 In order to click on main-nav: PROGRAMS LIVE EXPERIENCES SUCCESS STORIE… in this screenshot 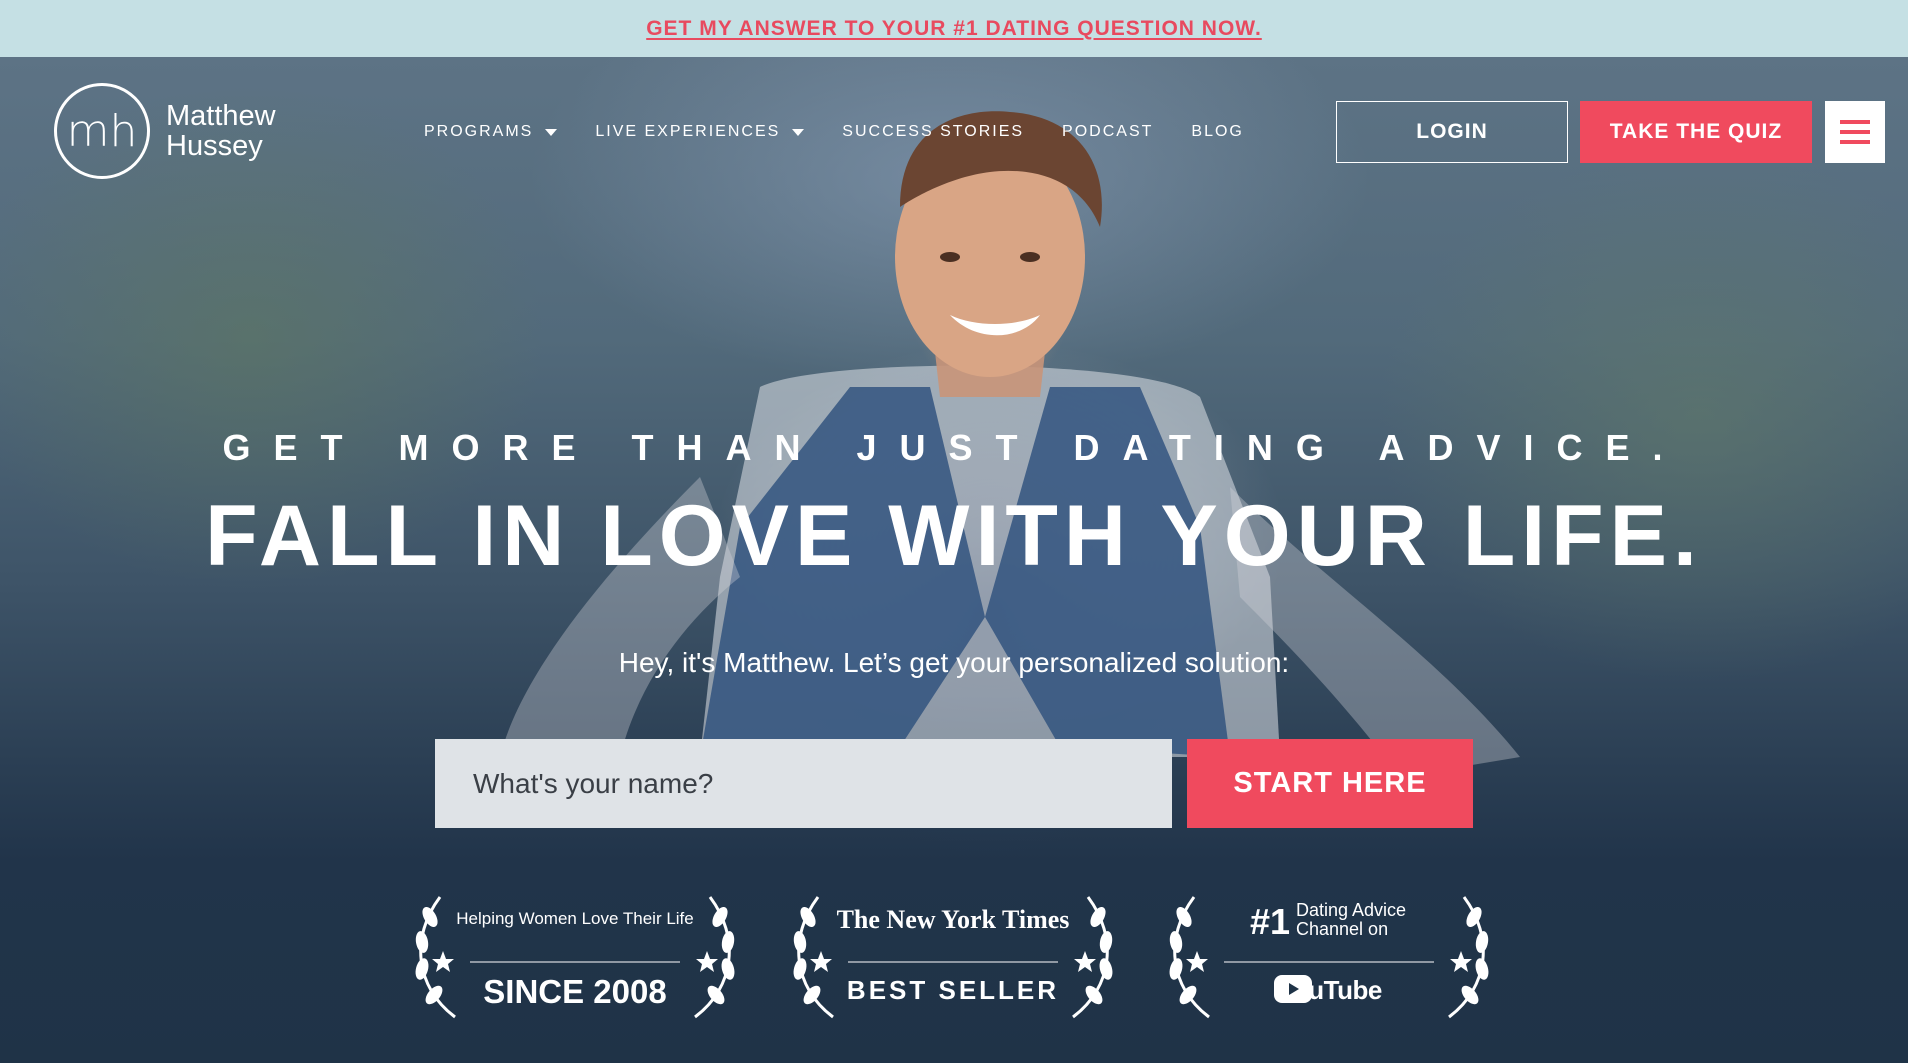, I will do `click(853, 132)`.